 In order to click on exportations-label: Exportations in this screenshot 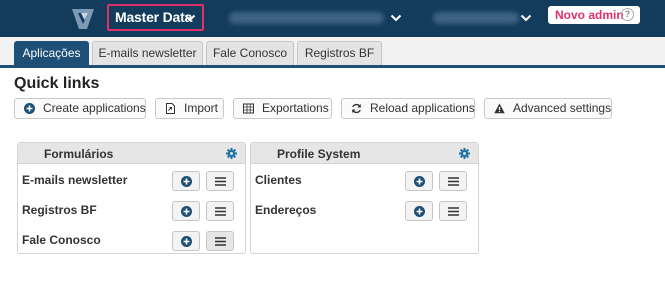, I will do `click(295, 108)`.